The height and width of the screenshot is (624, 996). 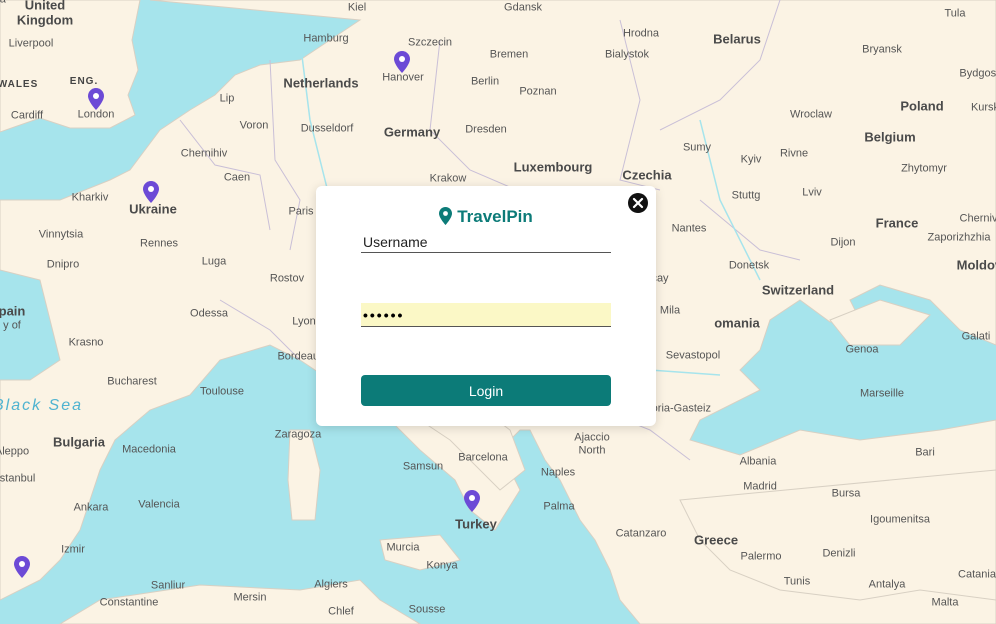 I want to click on map-label: Konya, so click(x=442, y=565).